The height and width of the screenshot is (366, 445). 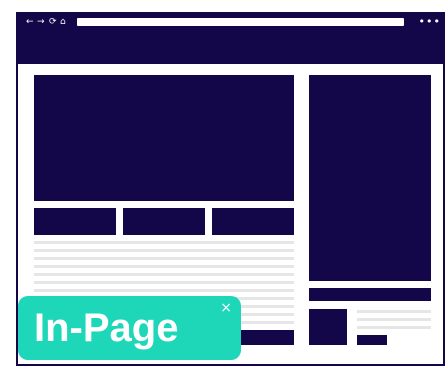 I want to click on home-icon: ⌂, so click(x=63, y=22).